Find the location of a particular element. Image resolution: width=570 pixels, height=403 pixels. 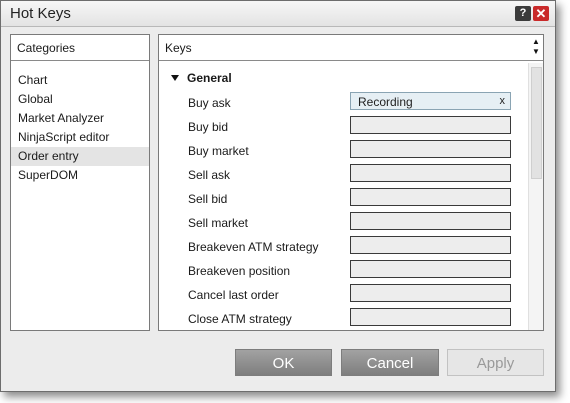

key-label: Sell ask is located at coordinates (209, 175).